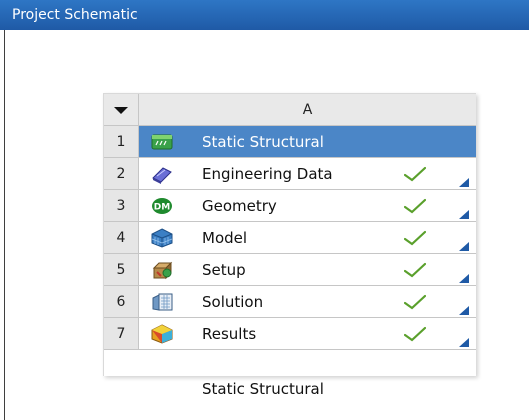 This screenshot has width=529, height=420. I want to click on results-icon, so click(162, 334).